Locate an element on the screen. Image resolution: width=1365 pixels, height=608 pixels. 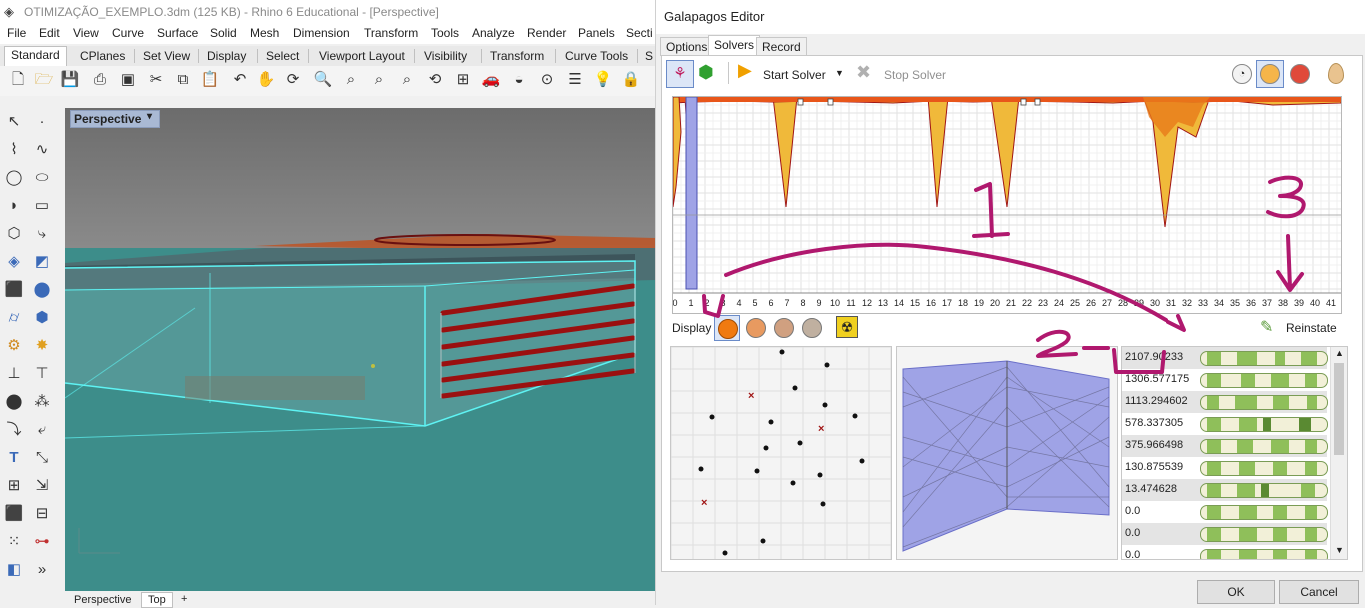
menu-file: File is located at coordinates (16, 33).